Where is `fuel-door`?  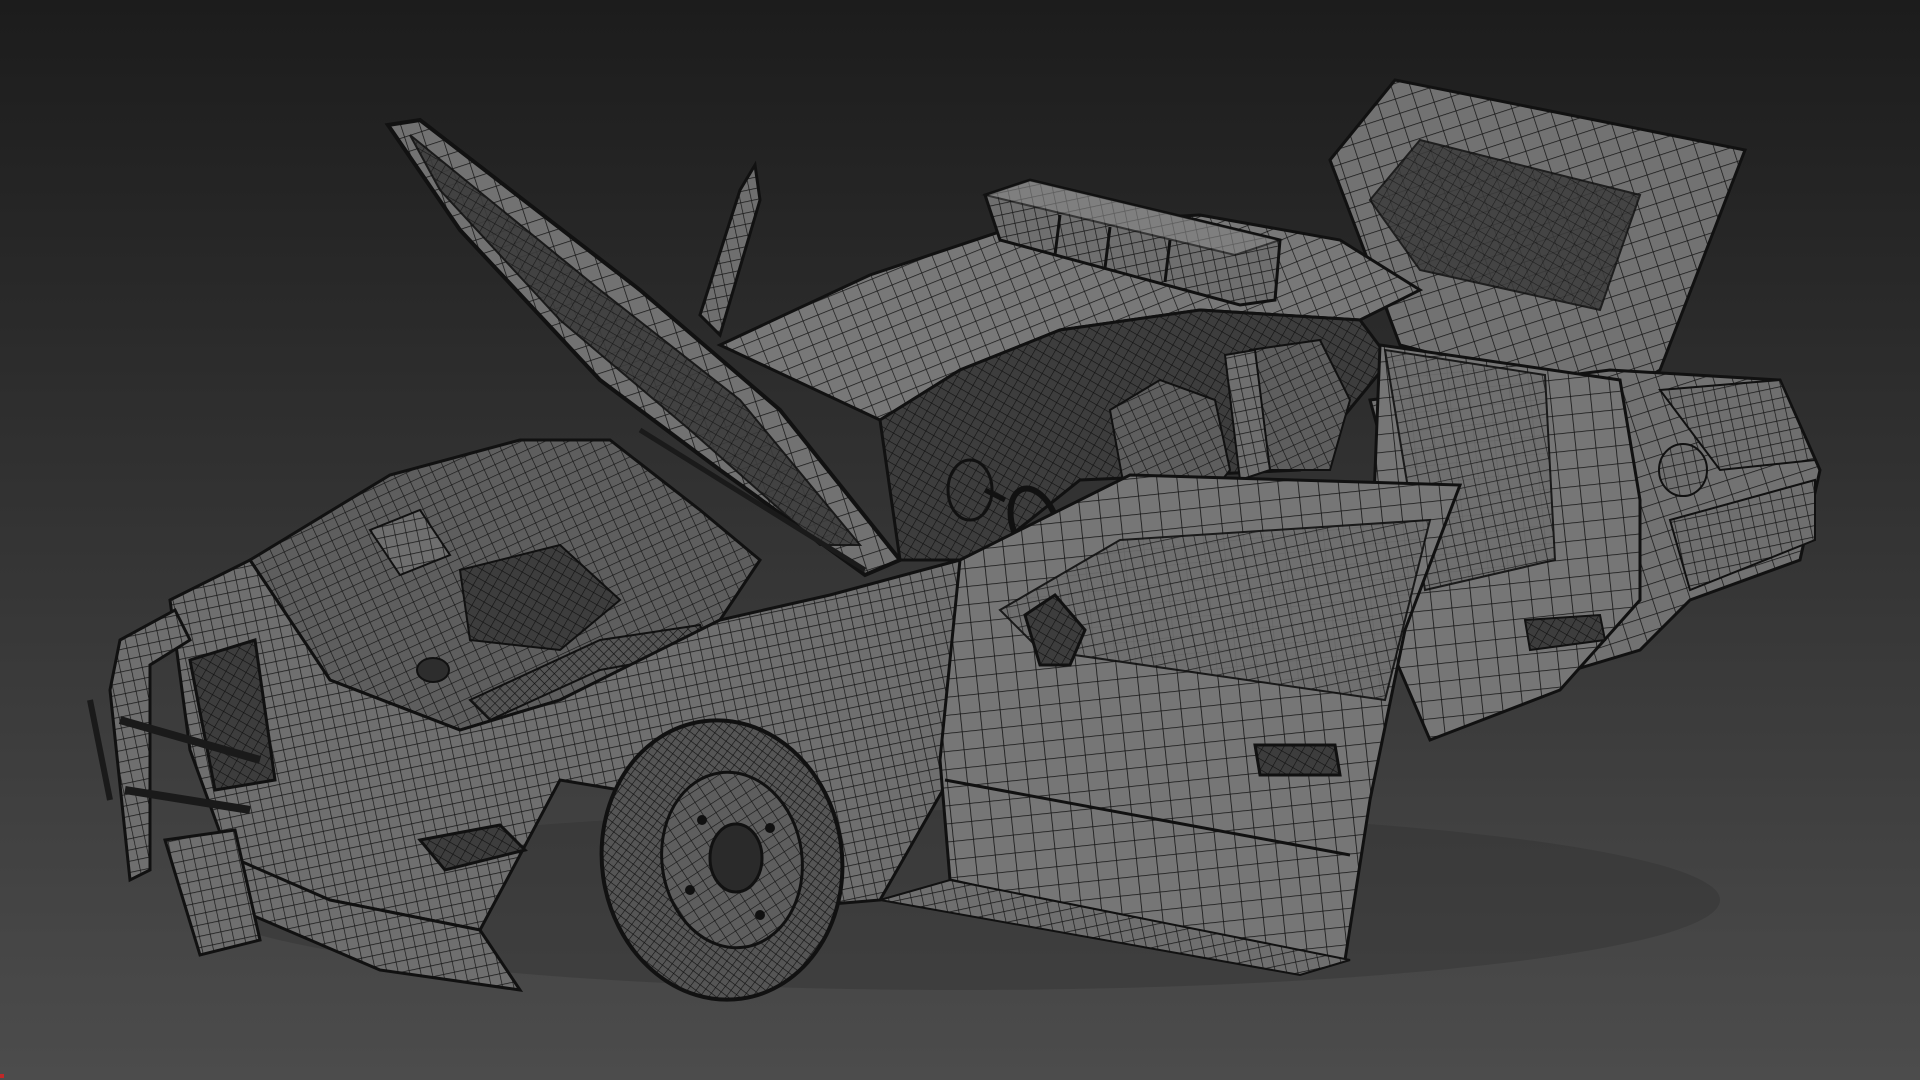
fuel-door is located at coordinates (1683, 470).